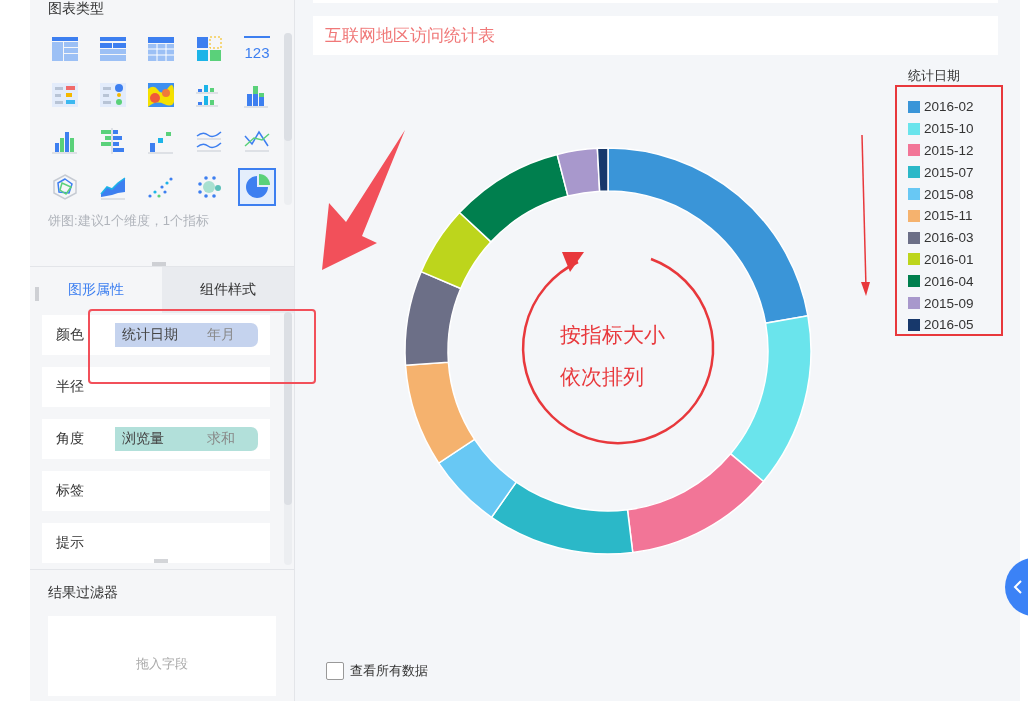 The image size is (1028, 701). What do you see at coordinates (949, 238) in the screenshot?
I see `legend-label: 2016-03` at bounding box center [949, 238].